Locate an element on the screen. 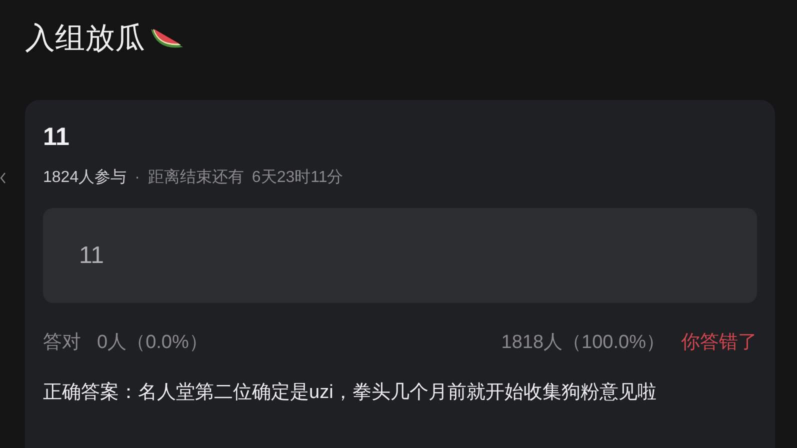  correct-label: 答对 is located at coordinates (62, 343).